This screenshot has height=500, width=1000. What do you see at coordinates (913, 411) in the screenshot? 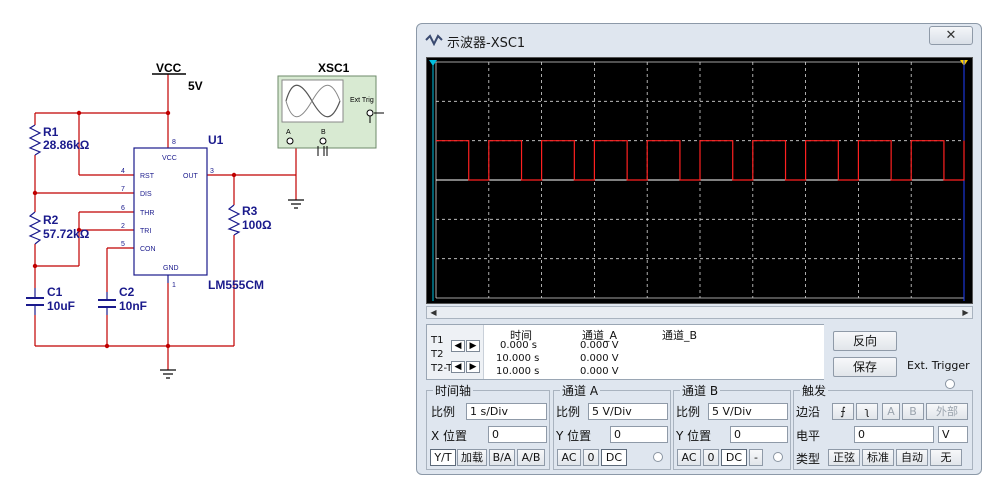
I see `trigger-source-b-button: B` at bounding box center [913, 411].